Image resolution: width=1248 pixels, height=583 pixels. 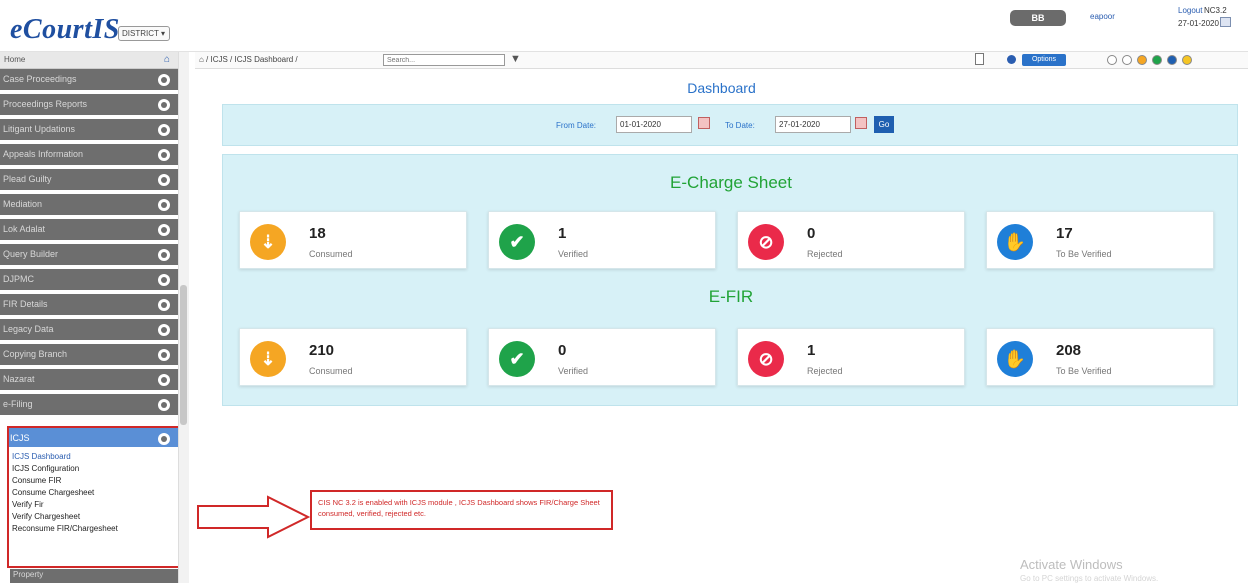 I want to click on search-input, so click(x=444, y=60).